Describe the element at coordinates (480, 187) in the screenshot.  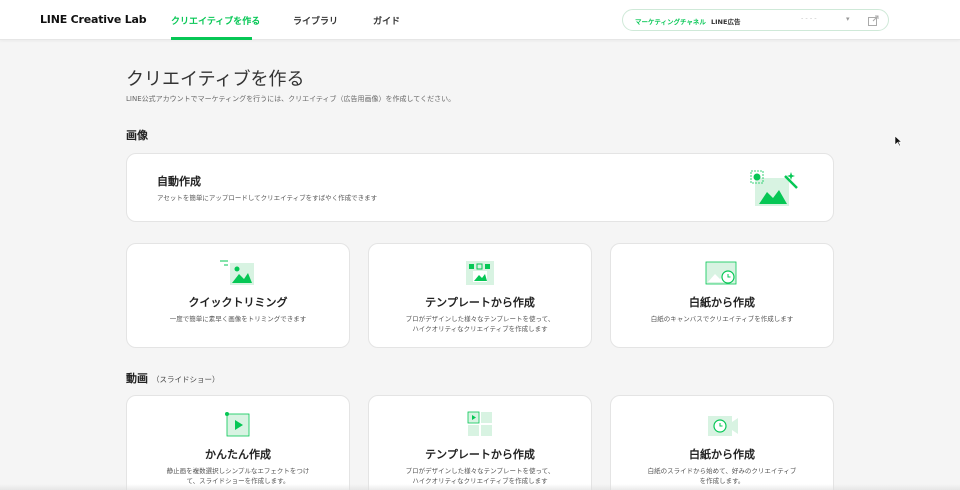
I see `auto-create-card: 自動作成 アセットを簡単にアップロードしてクリエイティブをすばやく作成できます` at that location.